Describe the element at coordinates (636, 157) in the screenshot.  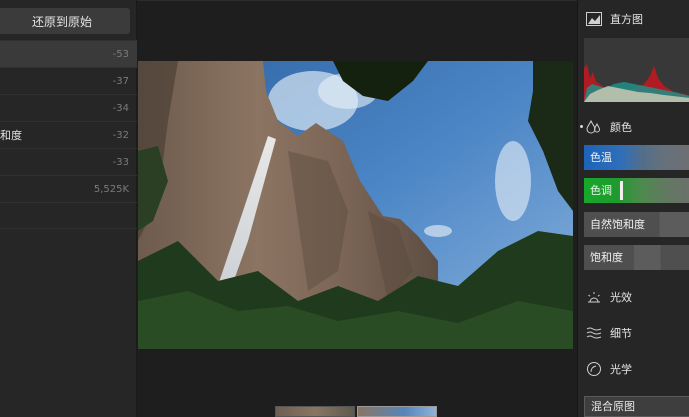
I see `temperature-slider: 色温` at that location.